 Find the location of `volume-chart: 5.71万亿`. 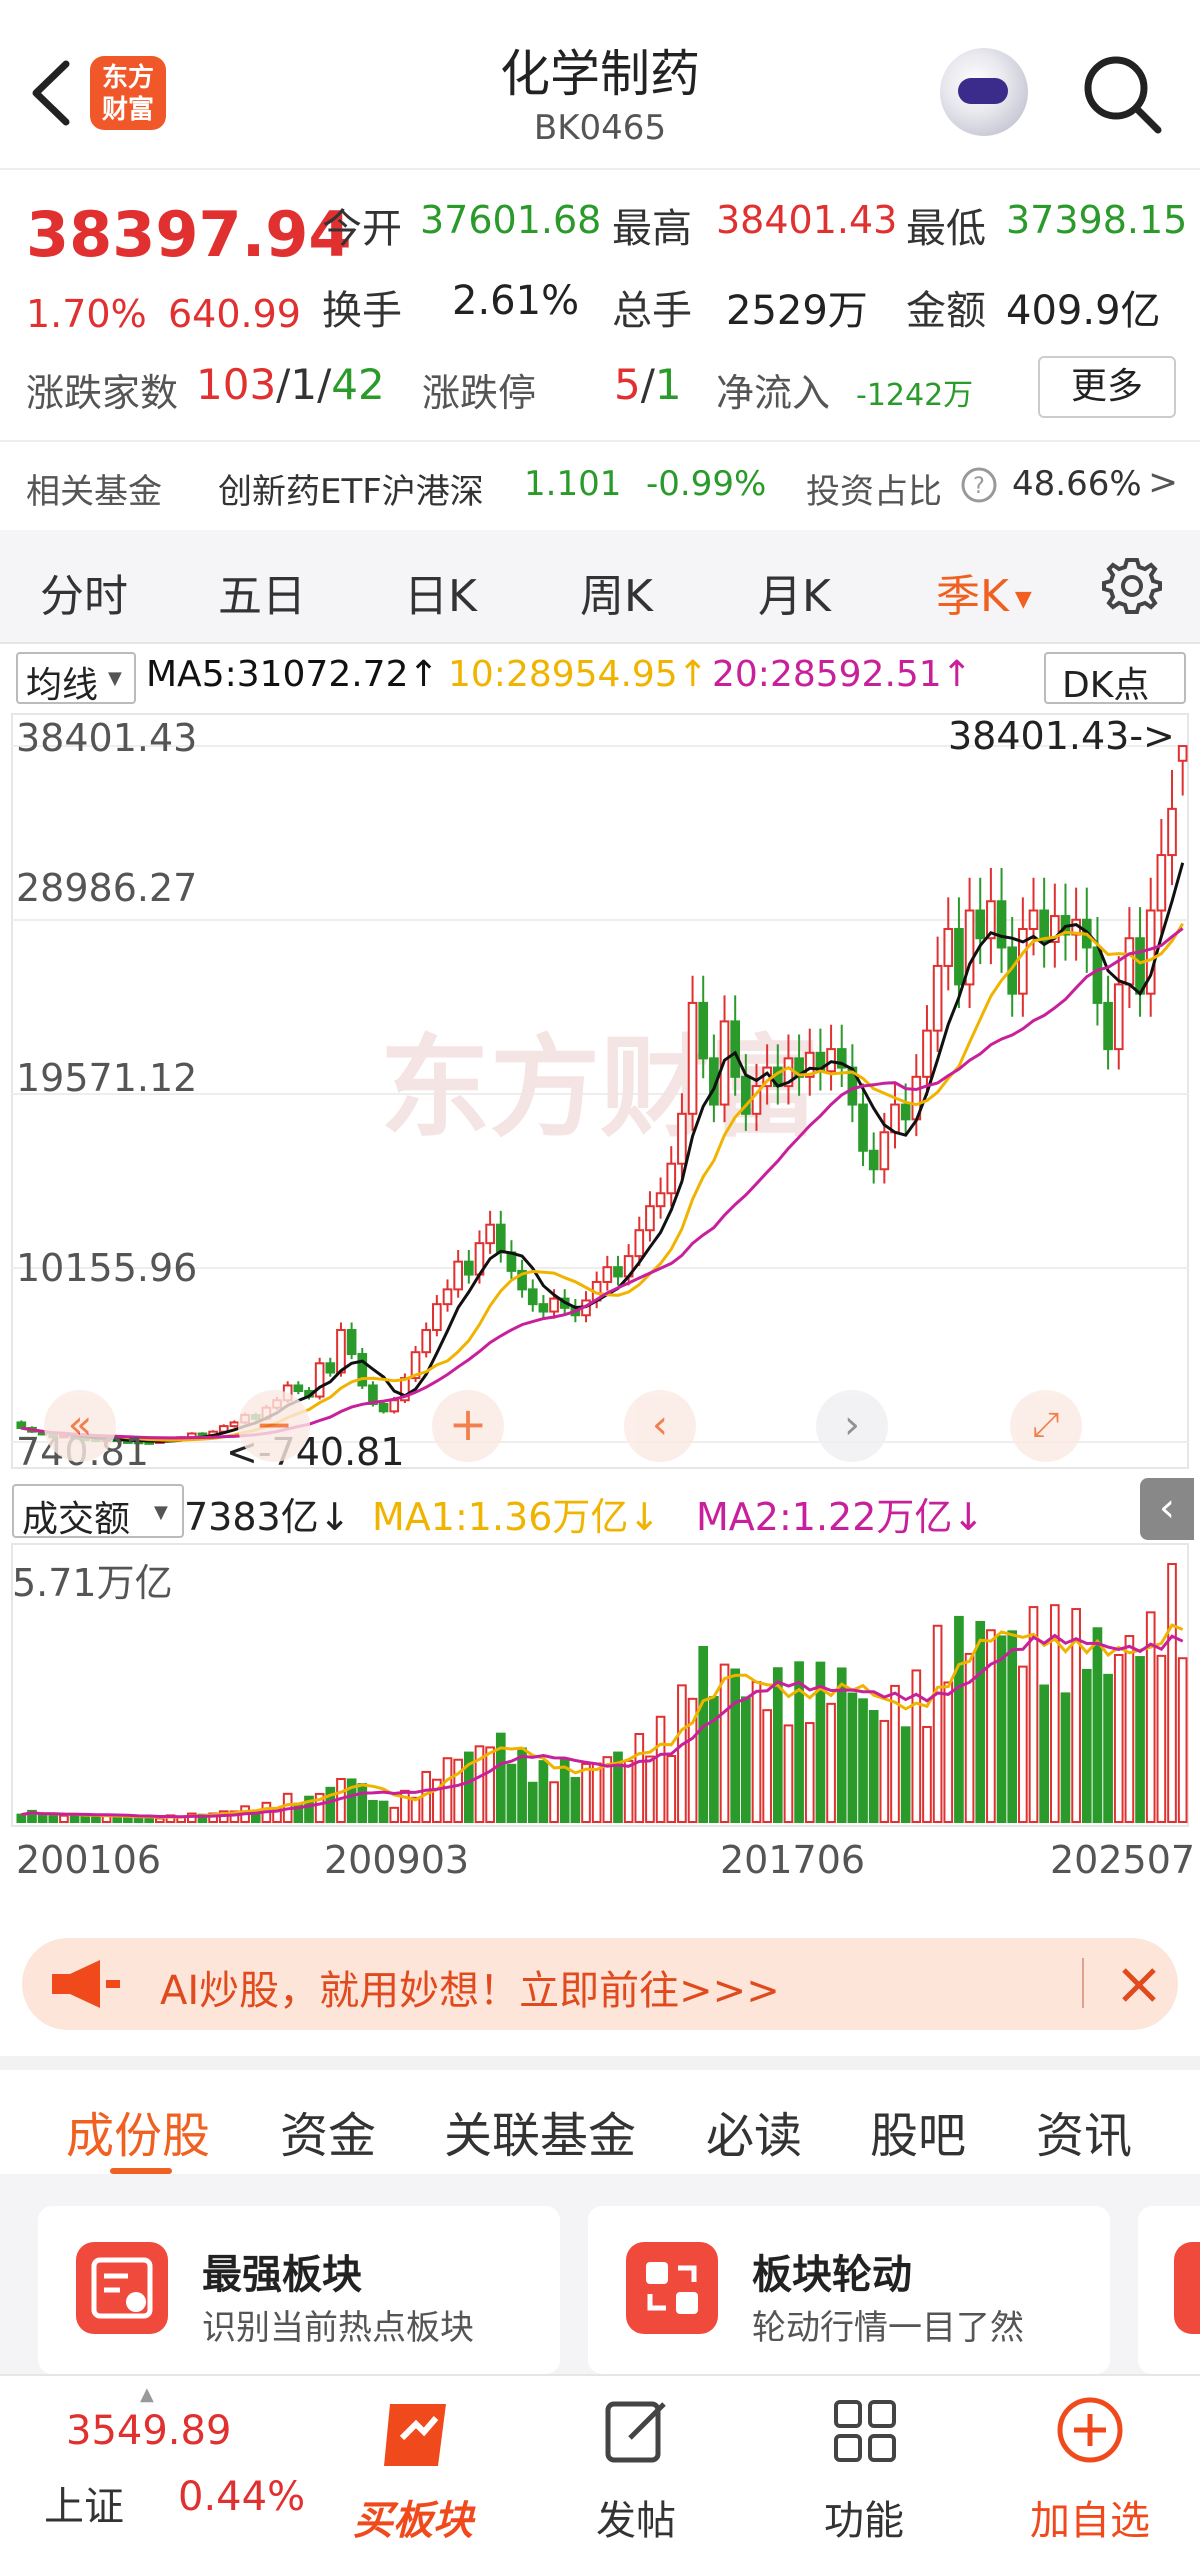

volume-chart: 5.71万亿 is located at coordinates (600, 1685).